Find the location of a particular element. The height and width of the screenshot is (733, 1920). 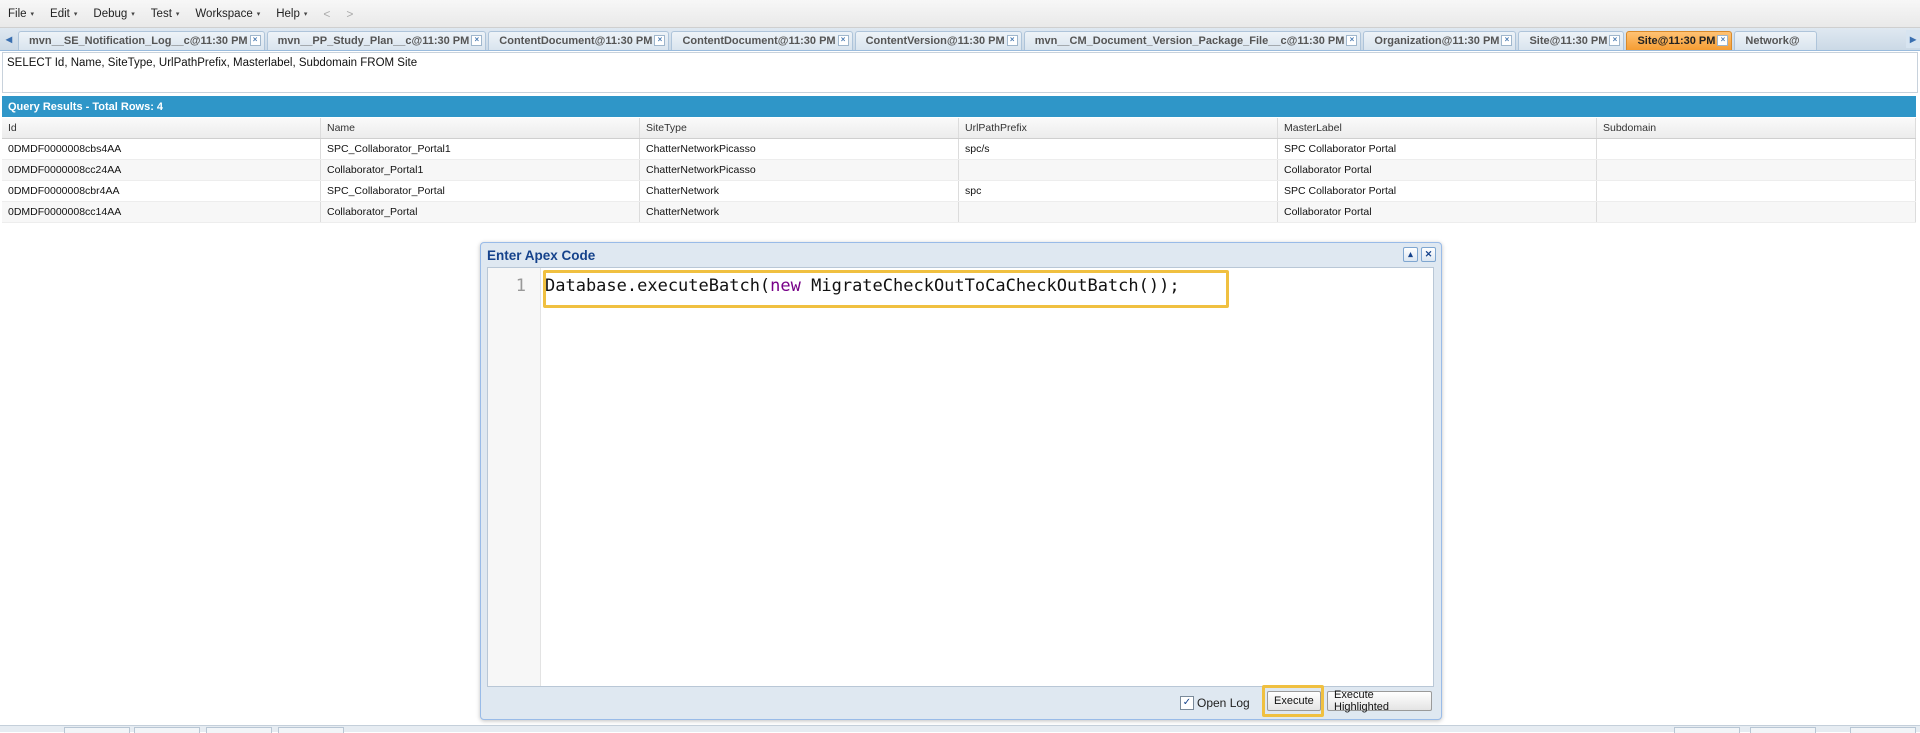

menu-edit: Edit ▾ is located at coordinates (63, 14).